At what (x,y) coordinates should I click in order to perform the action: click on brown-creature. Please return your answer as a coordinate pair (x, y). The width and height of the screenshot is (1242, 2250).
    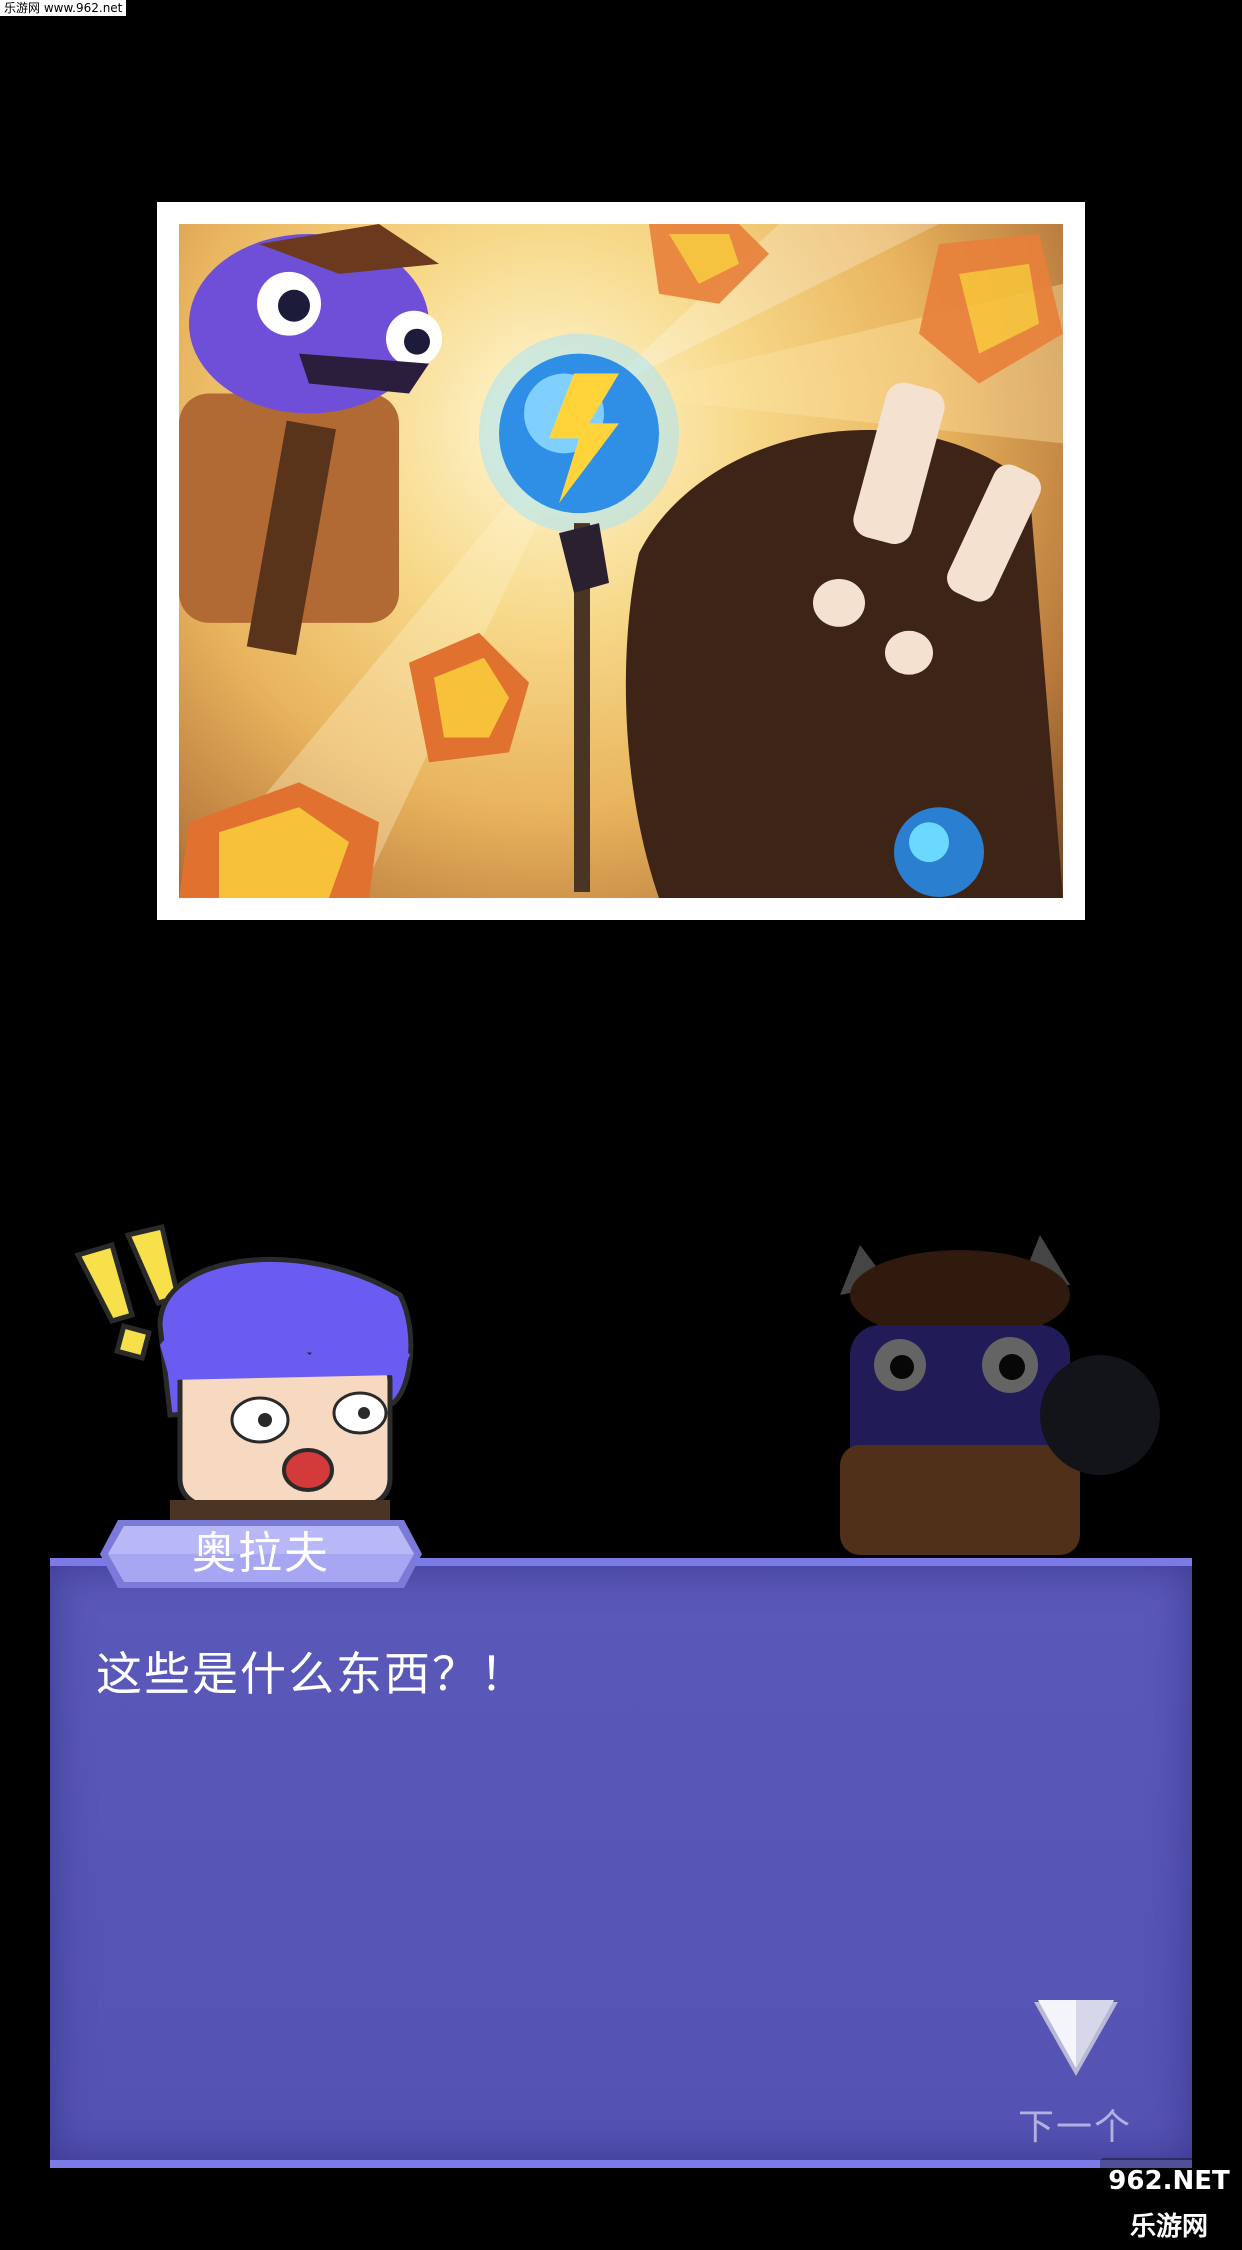
    Looking at the image, I should click on (844, 640).